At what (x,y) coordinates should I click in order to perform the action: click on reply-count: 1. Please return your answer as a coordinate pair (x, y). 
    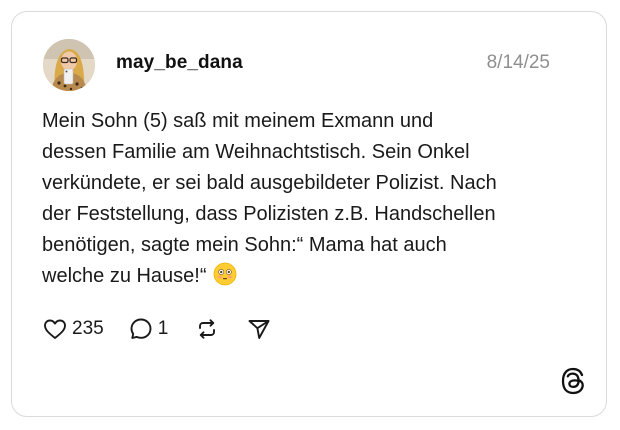
    Looking at the image, I should click on (163, 328).